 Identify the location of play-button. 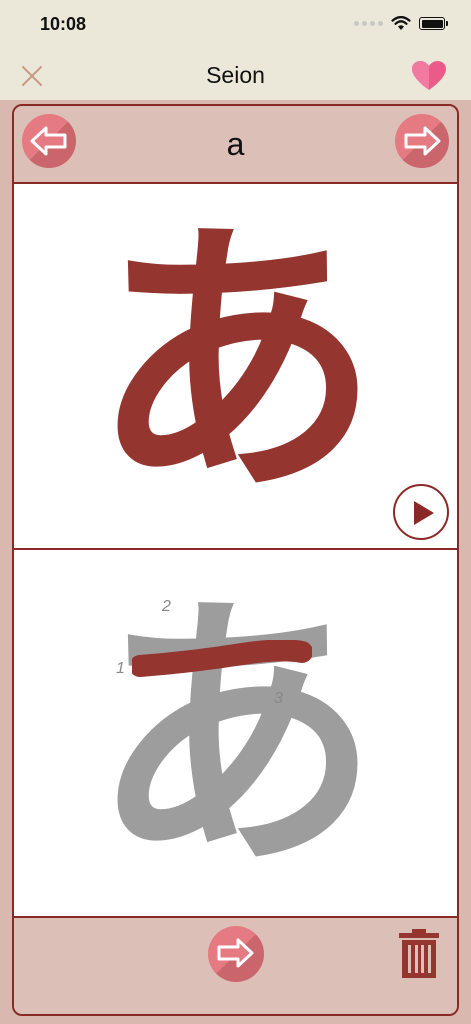
(421, 512).